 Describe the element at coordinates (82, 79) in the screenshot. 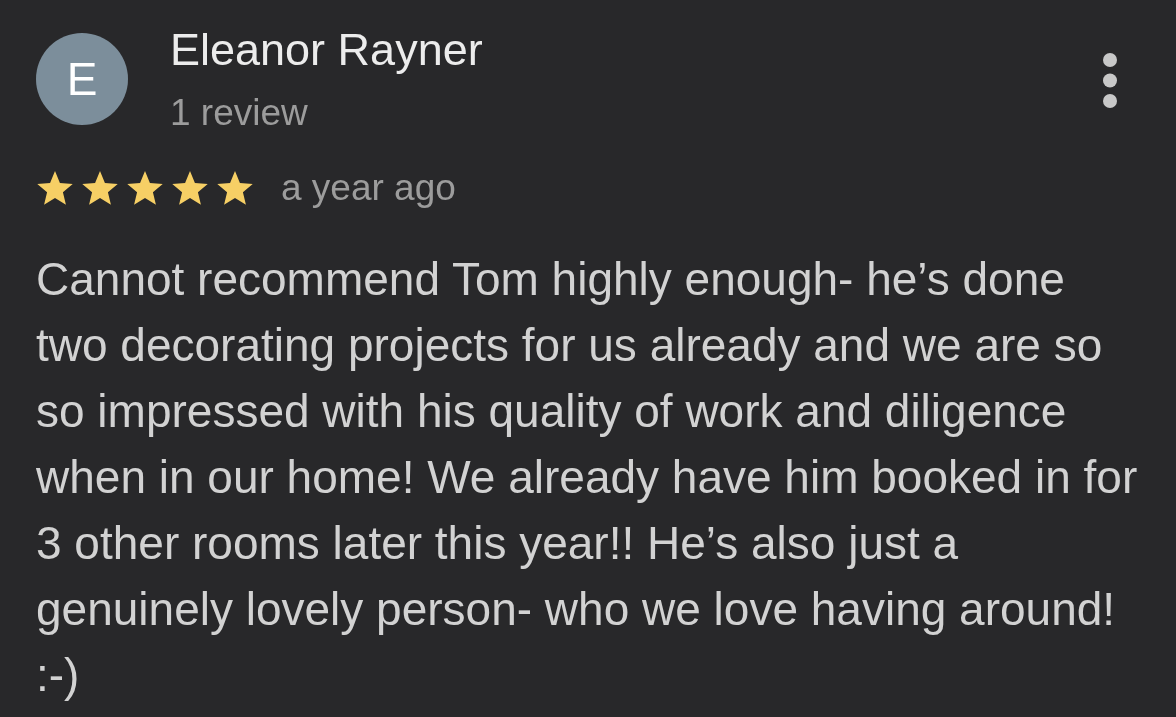

I see `avatar: E` at that location.